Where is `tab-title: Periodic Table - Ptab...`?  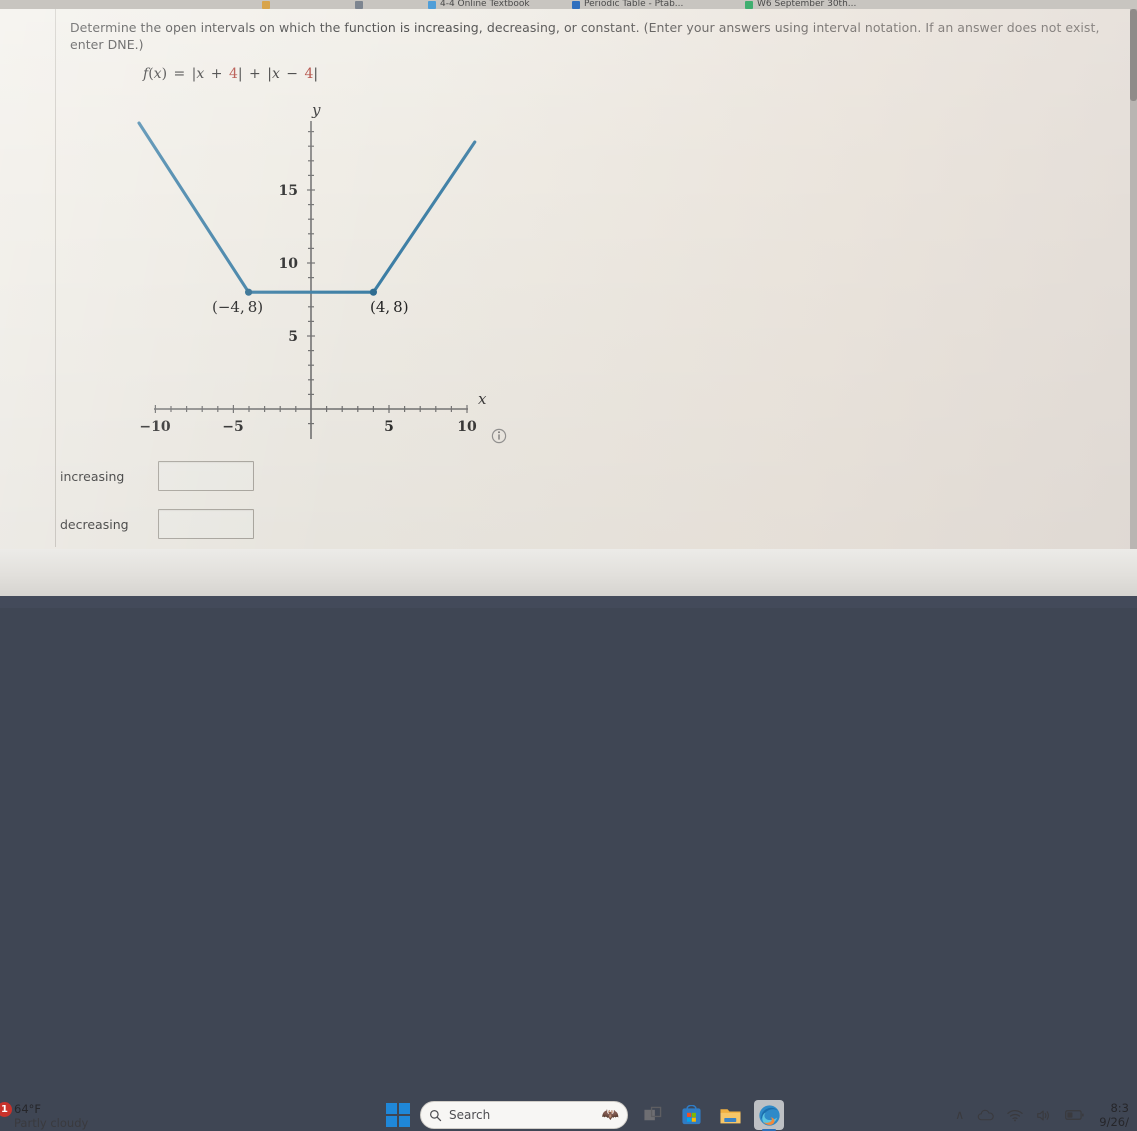
tab-title: Periodic Table - Ptab... is located at coordinates (634, 4).